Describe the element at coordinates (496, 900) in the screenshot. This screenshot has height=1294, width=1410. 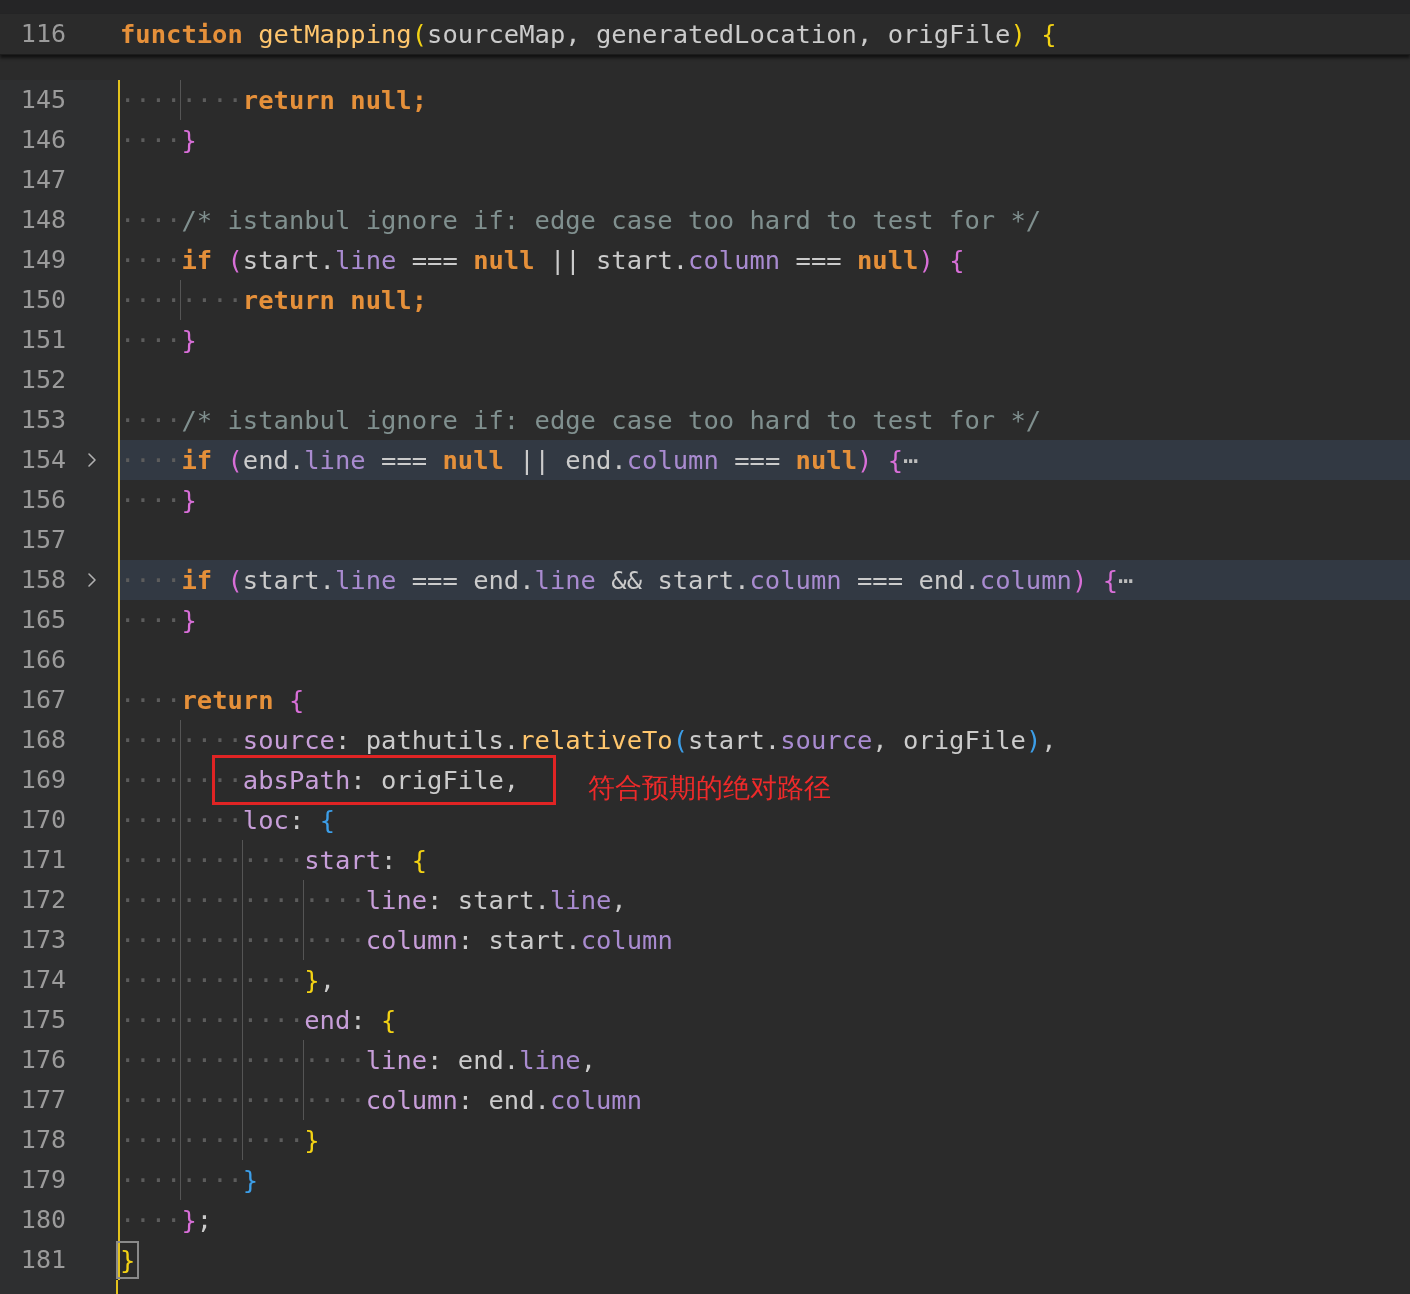
I see `code-line: line: start.line,` at that location.